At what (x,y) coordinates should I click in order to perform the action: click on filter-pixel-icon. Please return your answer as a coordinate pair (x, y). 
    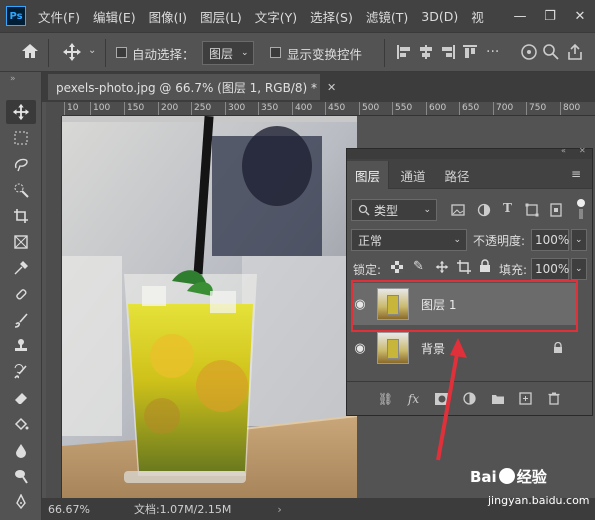
    Looking at the image, I should click on (458, 211).